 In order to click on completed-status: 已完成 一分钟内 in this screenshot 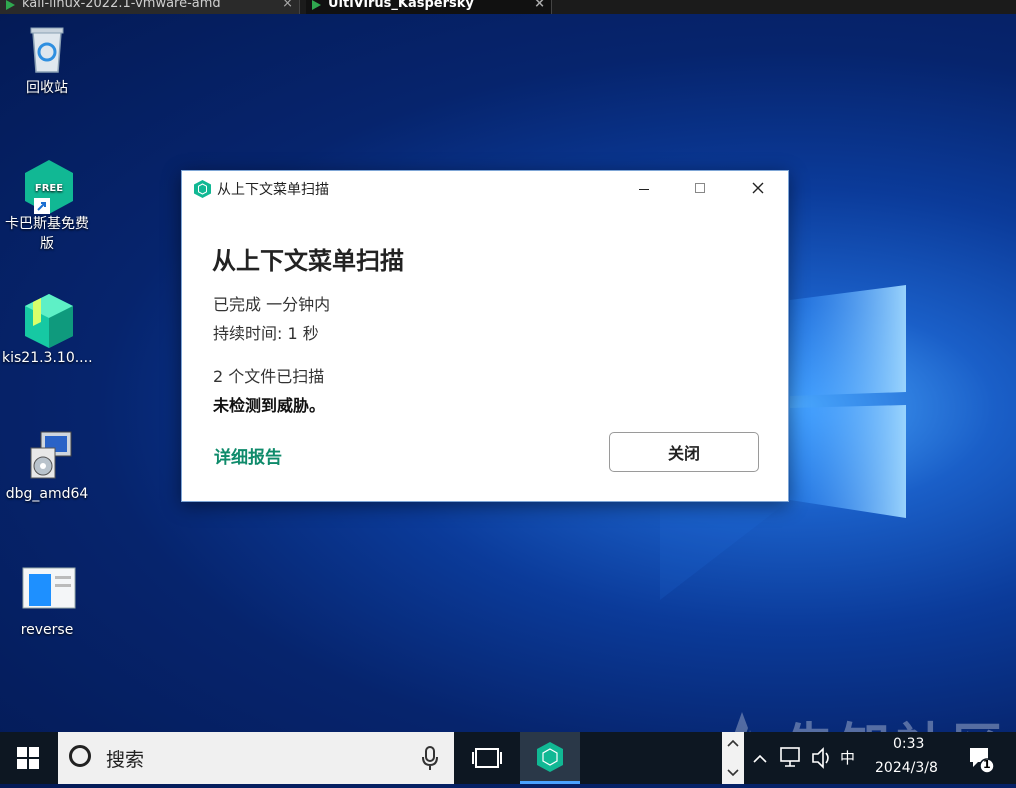, I will do `click(272, 304)`.